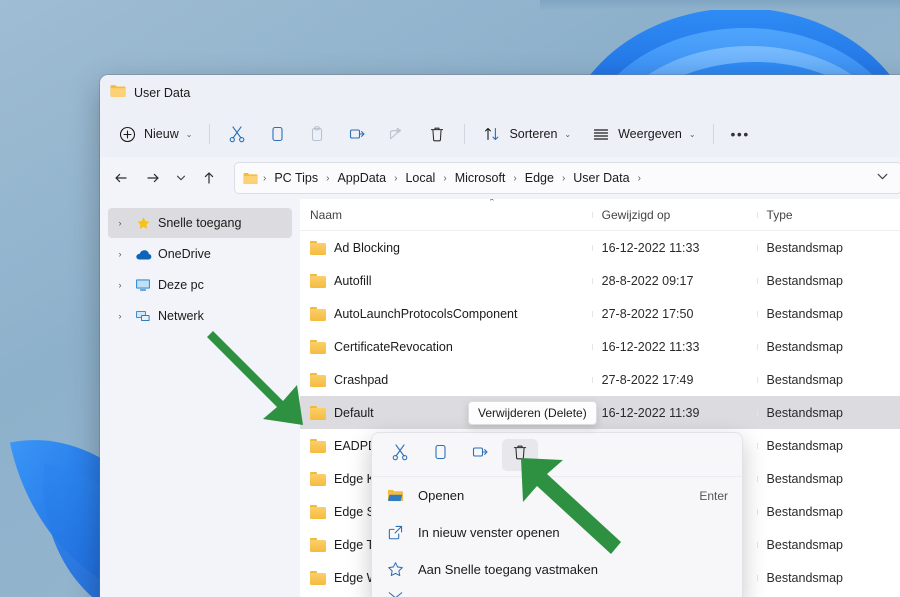 Image resolution: width=900 pixels, height=597 pixels. Describe the element at coordinates (395, 593) in the screenshot. I see `partial-icon` at that location.